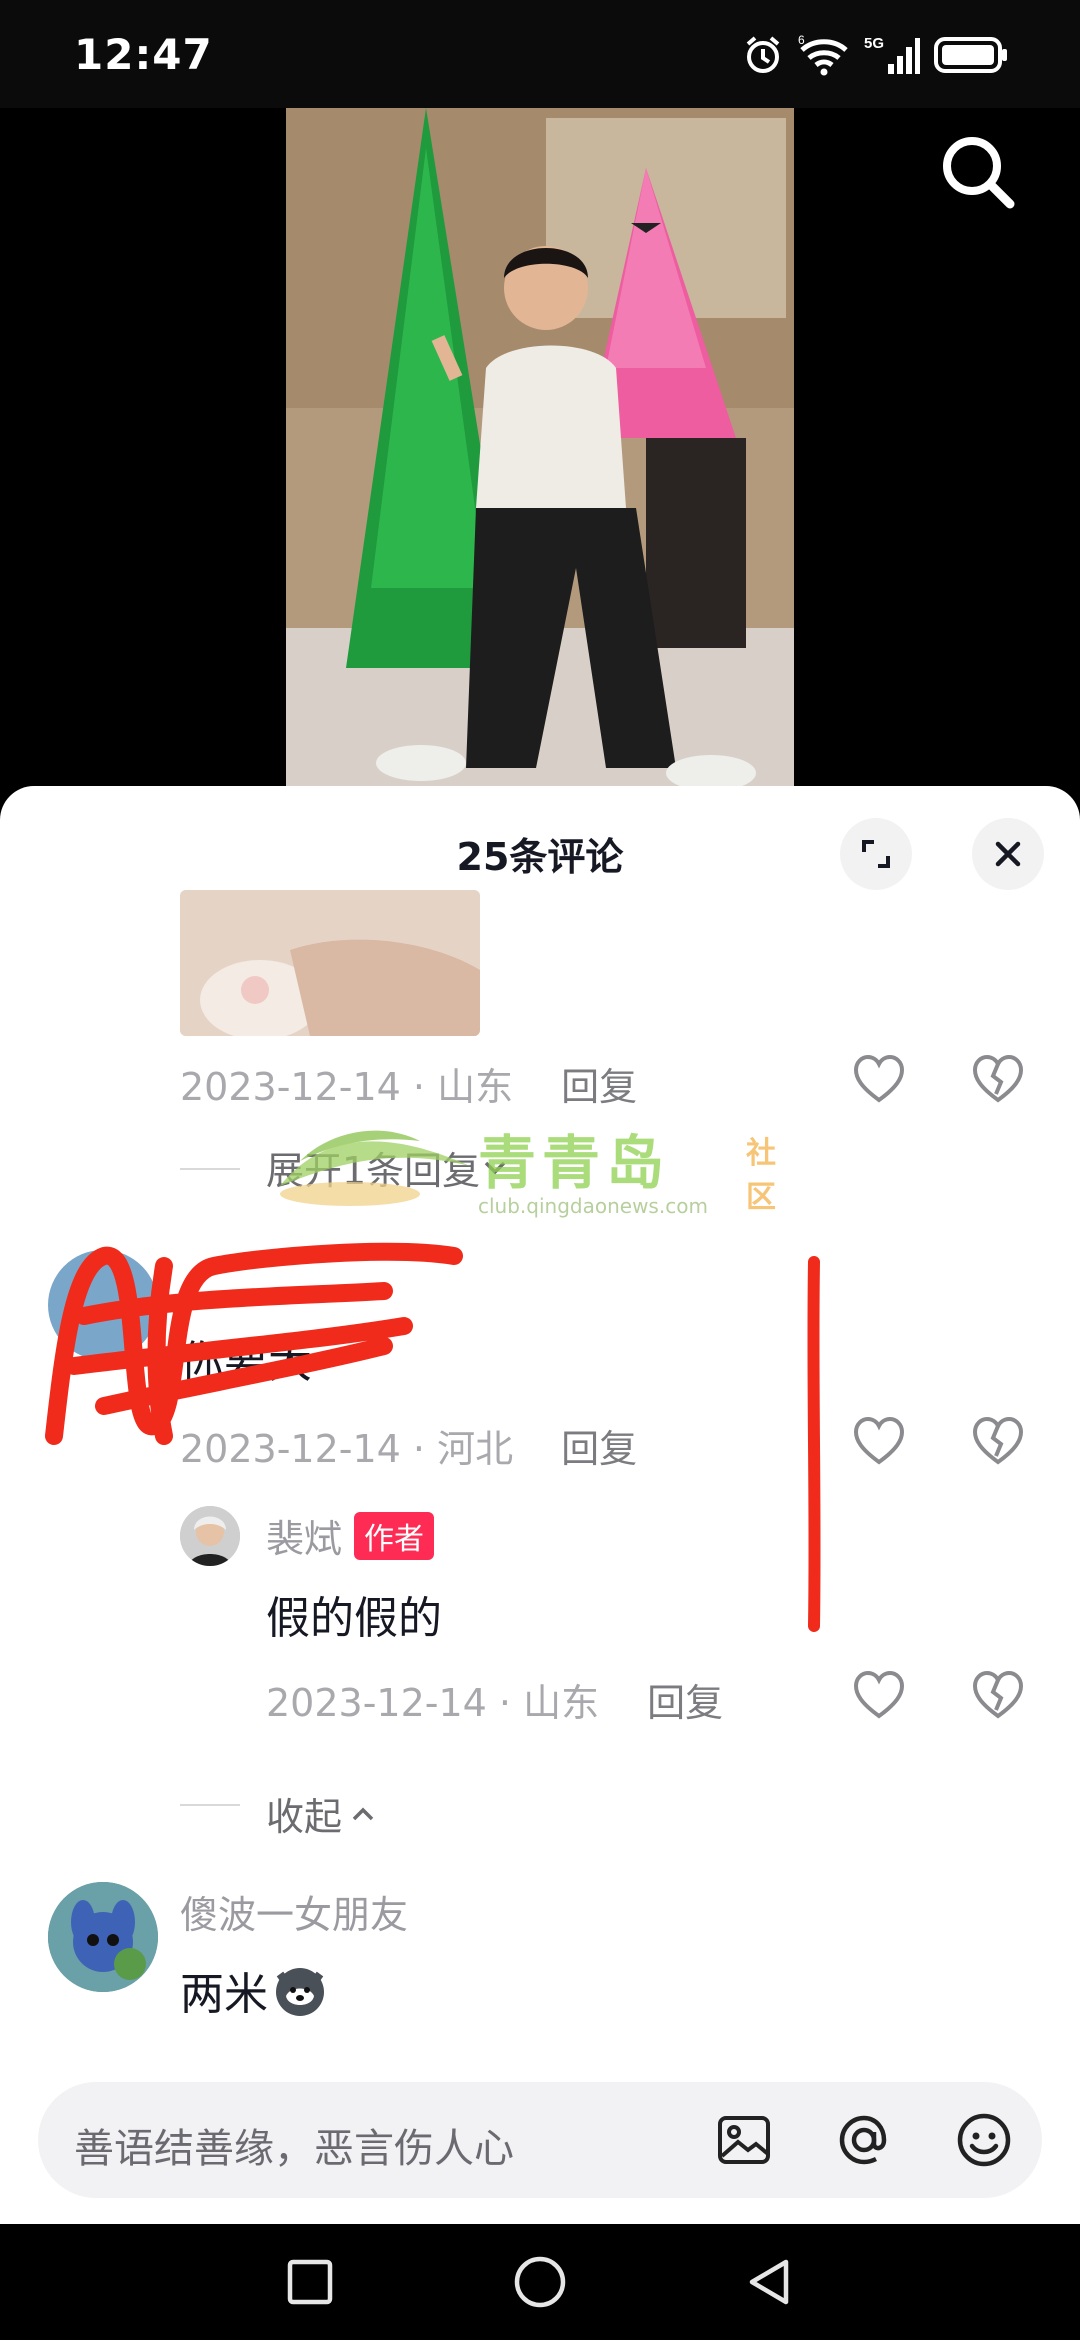 This screenshot has height=2340, width=1080. What do you see at coordinates (224, 1994) in the screenshot?
I see `comment-text: 两米` at bounding box center [224, 1994].